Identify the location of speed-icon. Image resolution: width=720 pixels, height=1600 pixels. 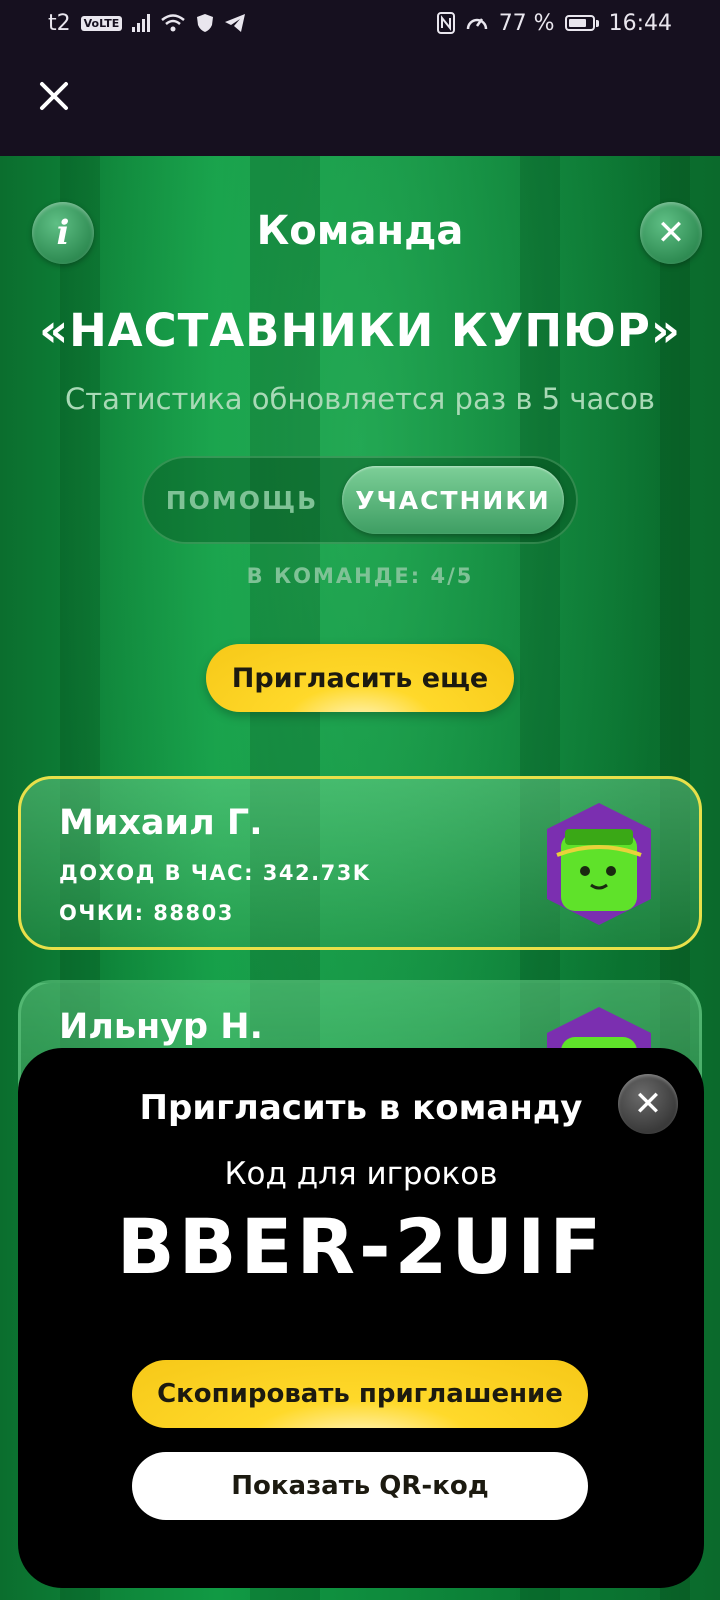
(476, 24).